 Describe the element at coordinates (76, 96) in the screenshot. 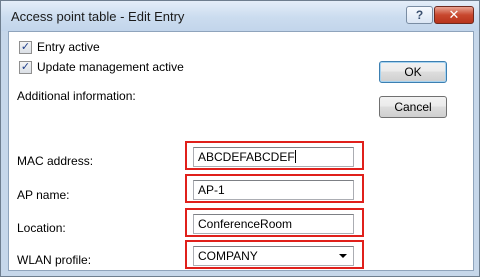

I see `additional-information-label: Additional information:` at that location.